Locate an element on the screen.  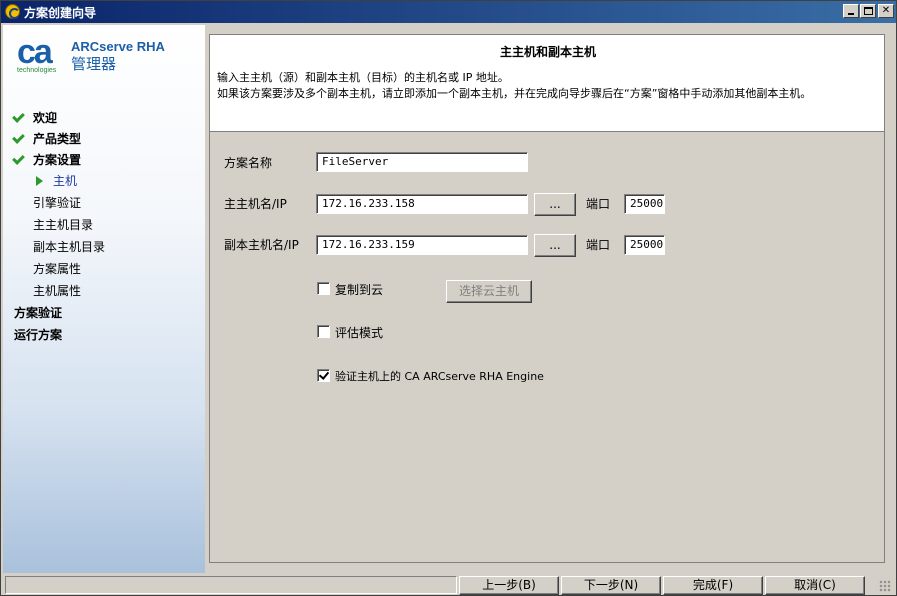
finish-button: 完成(F) is located at coordinates (713, 585).